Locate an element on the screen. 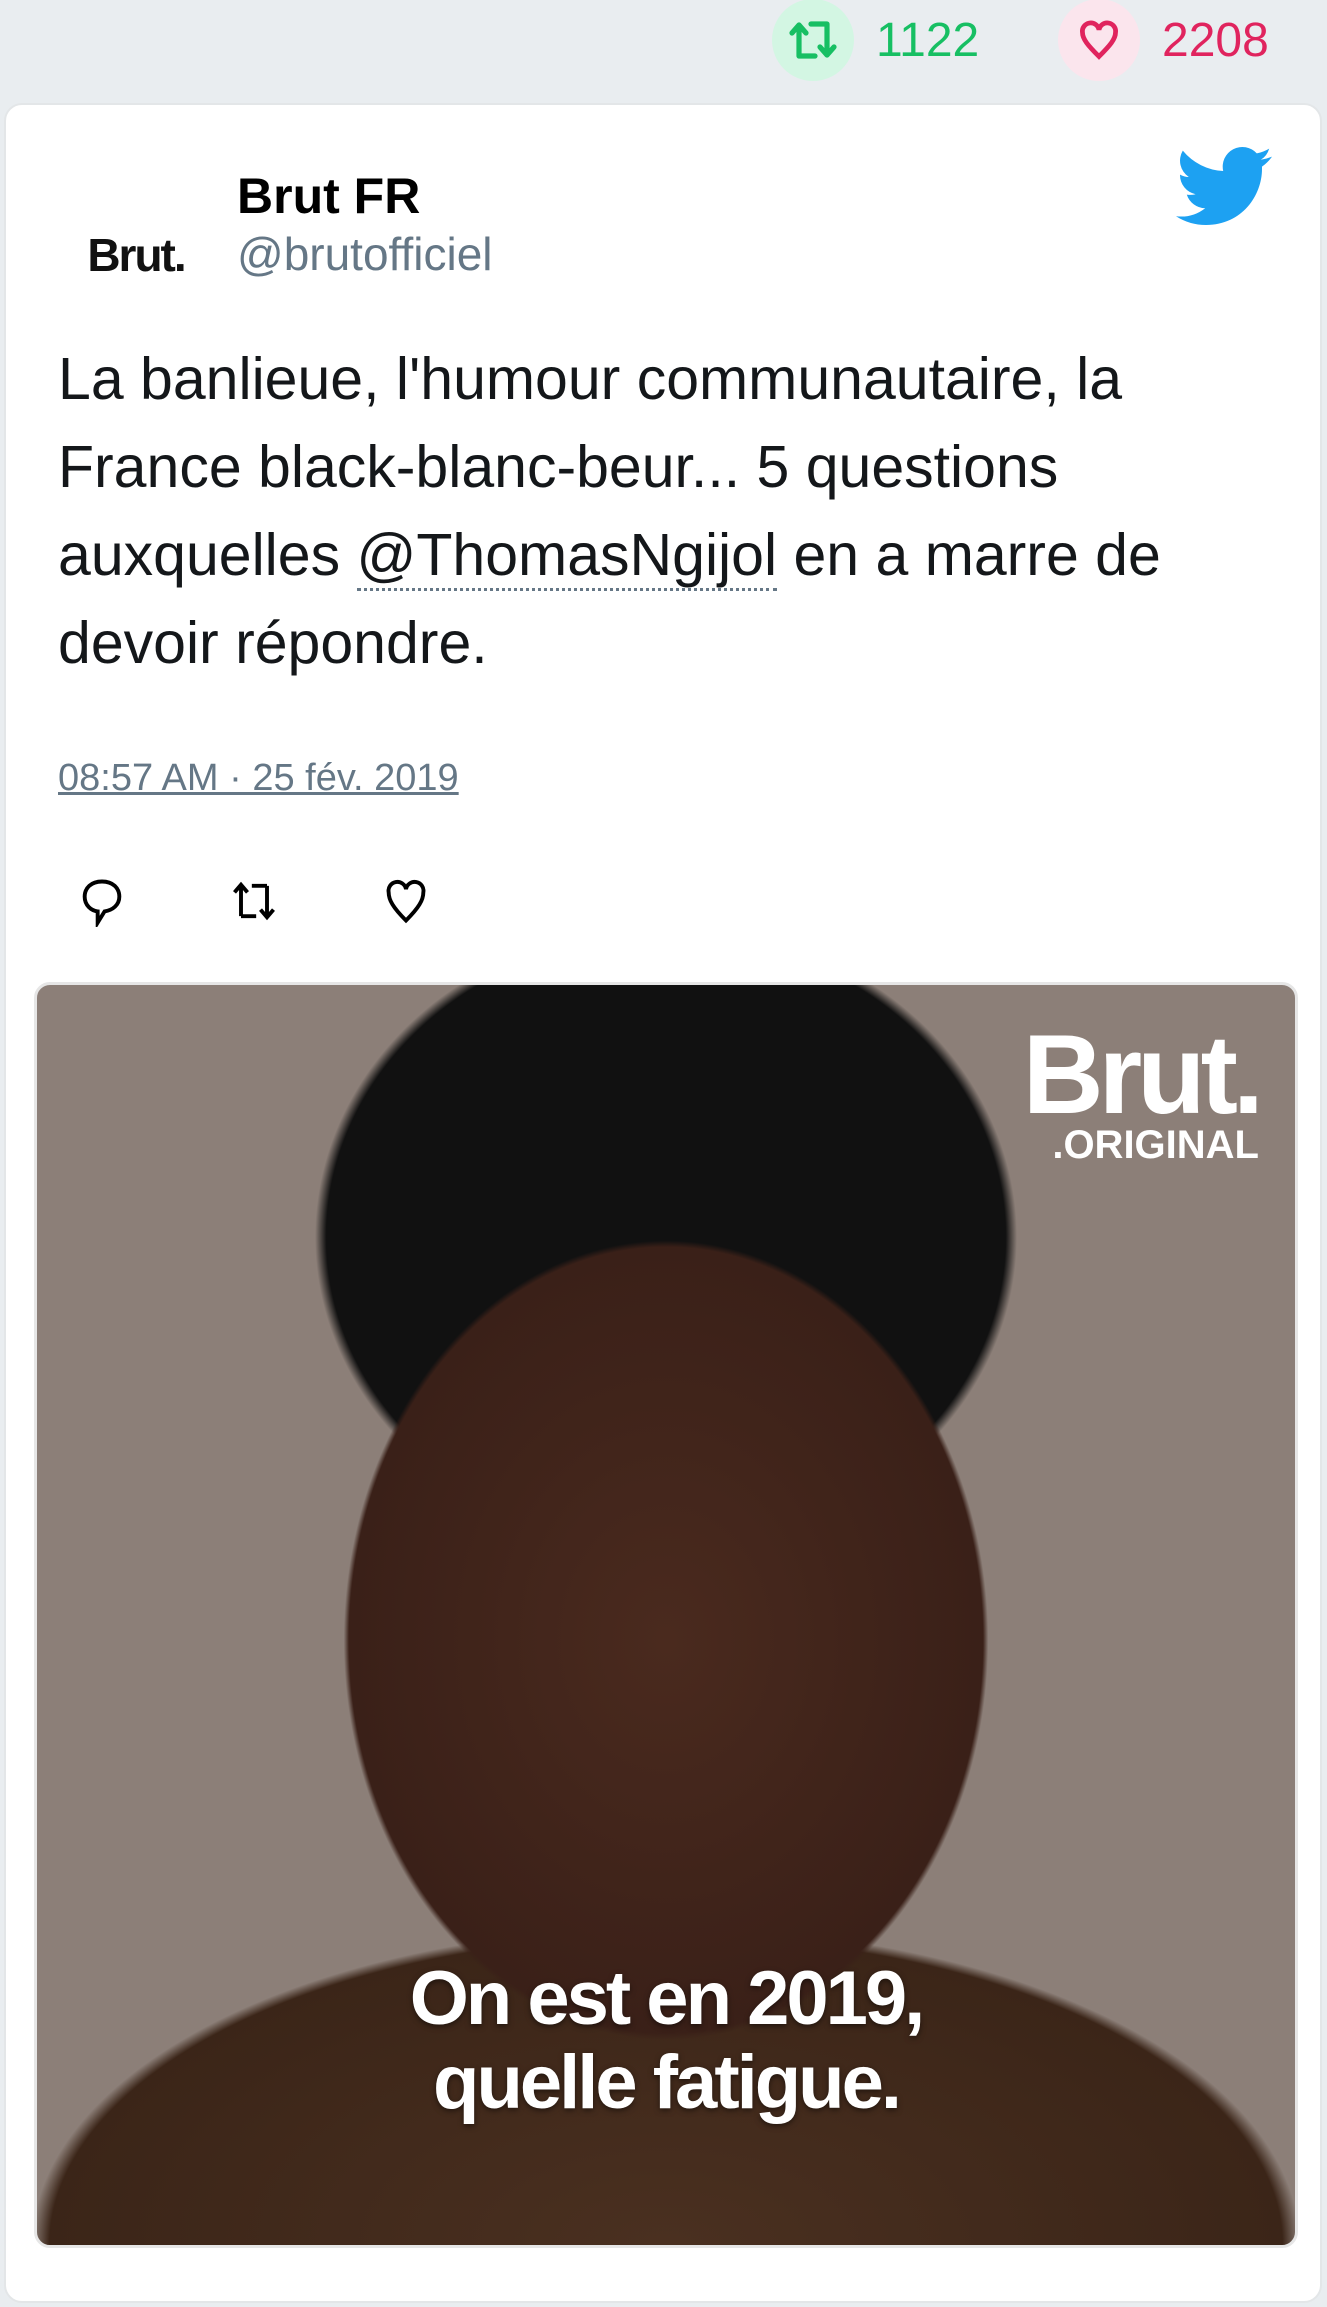  avatar: Brut. is located at coordinates (136, 255).